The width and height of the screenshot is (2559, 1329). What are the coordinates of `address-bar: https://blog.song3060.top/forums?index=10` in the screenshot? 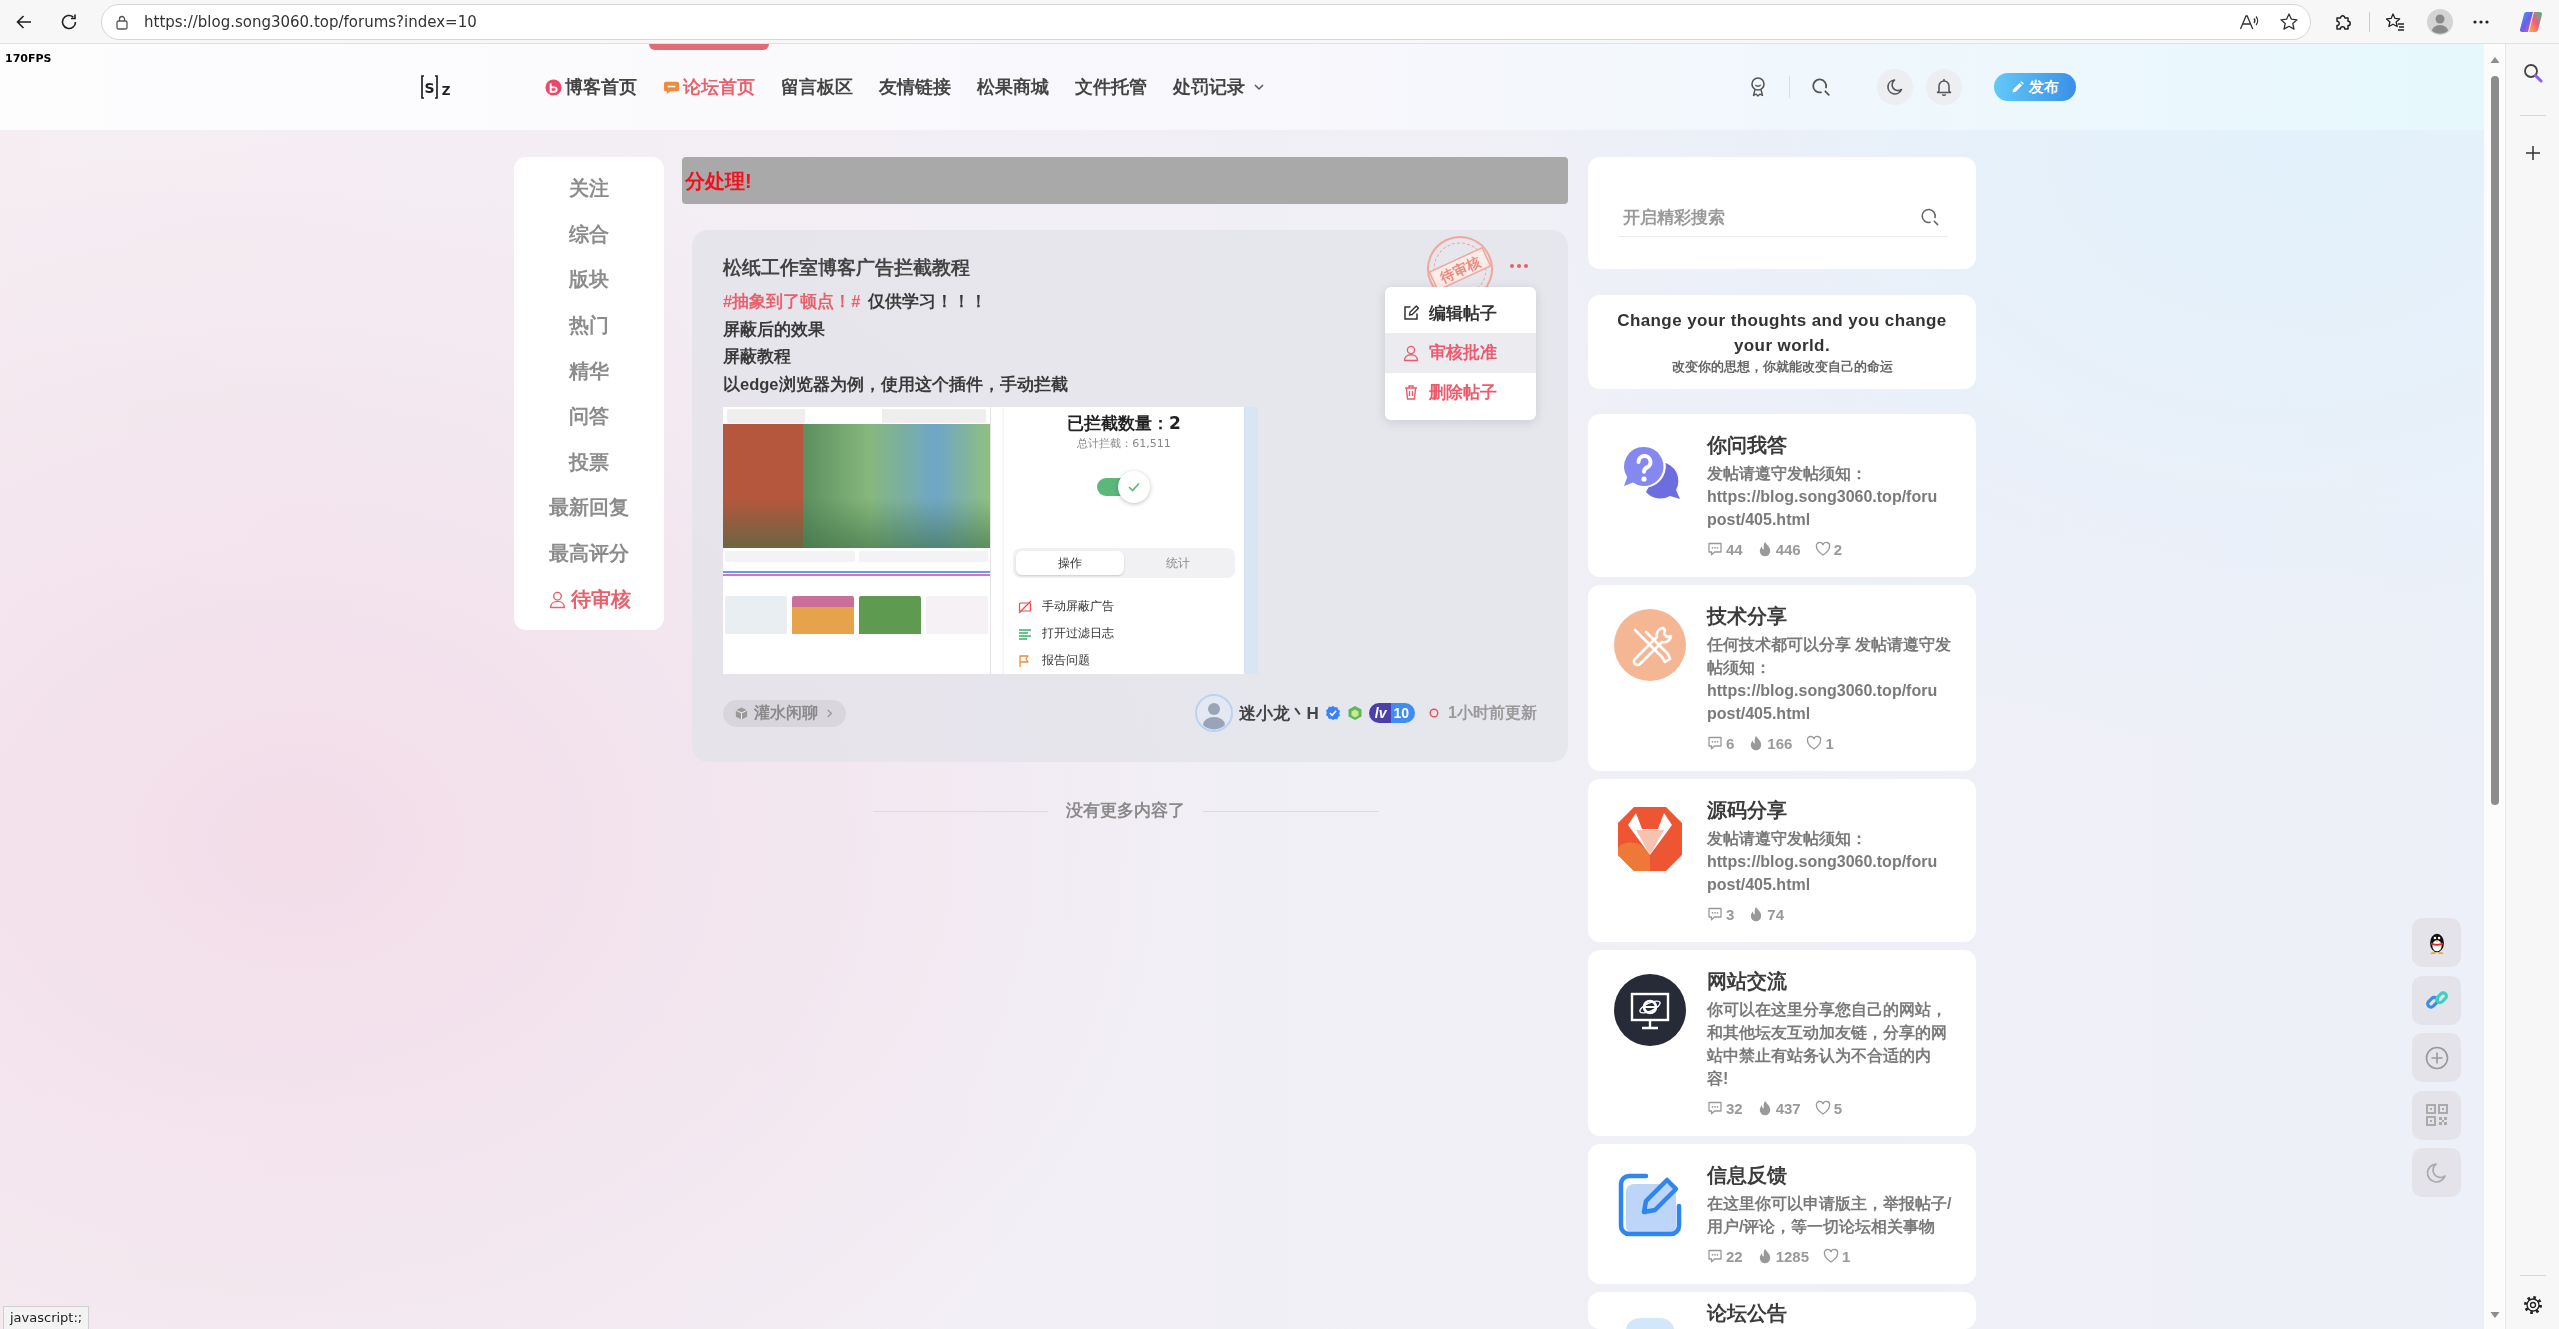 It's located at (1206, 21).